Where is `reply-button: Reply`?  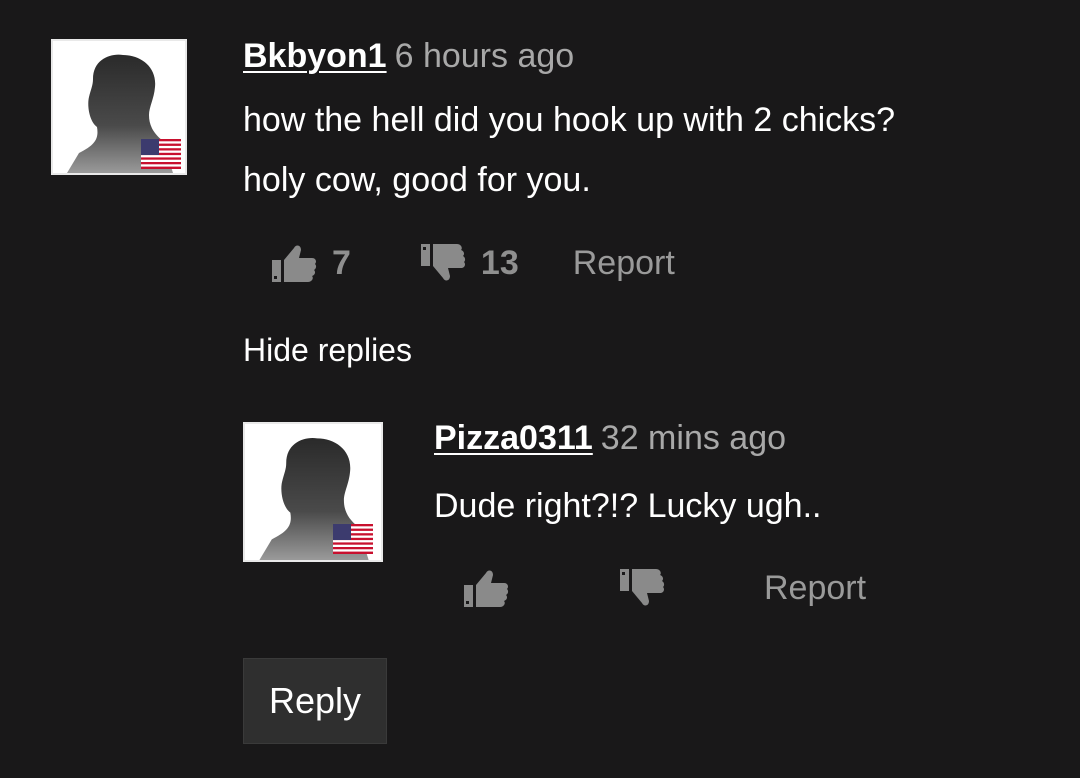 reply-button: Reply is located at coordinates (315, 701).